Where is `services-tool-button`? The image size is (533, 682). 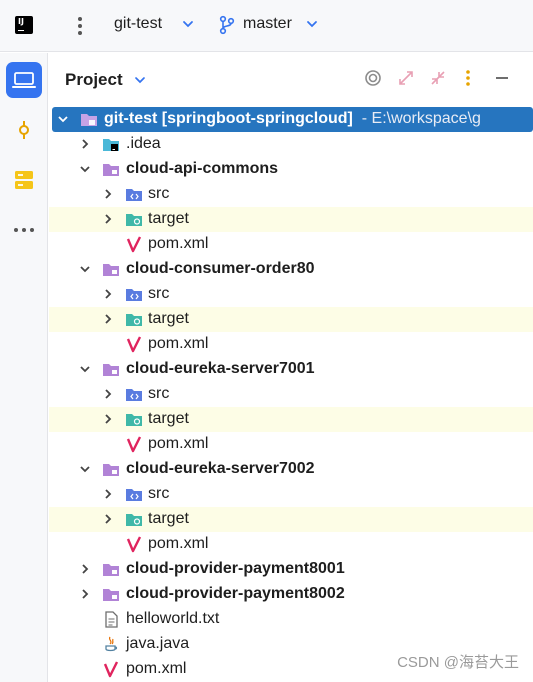
services-tool-button is located at coordinates (24, 180).